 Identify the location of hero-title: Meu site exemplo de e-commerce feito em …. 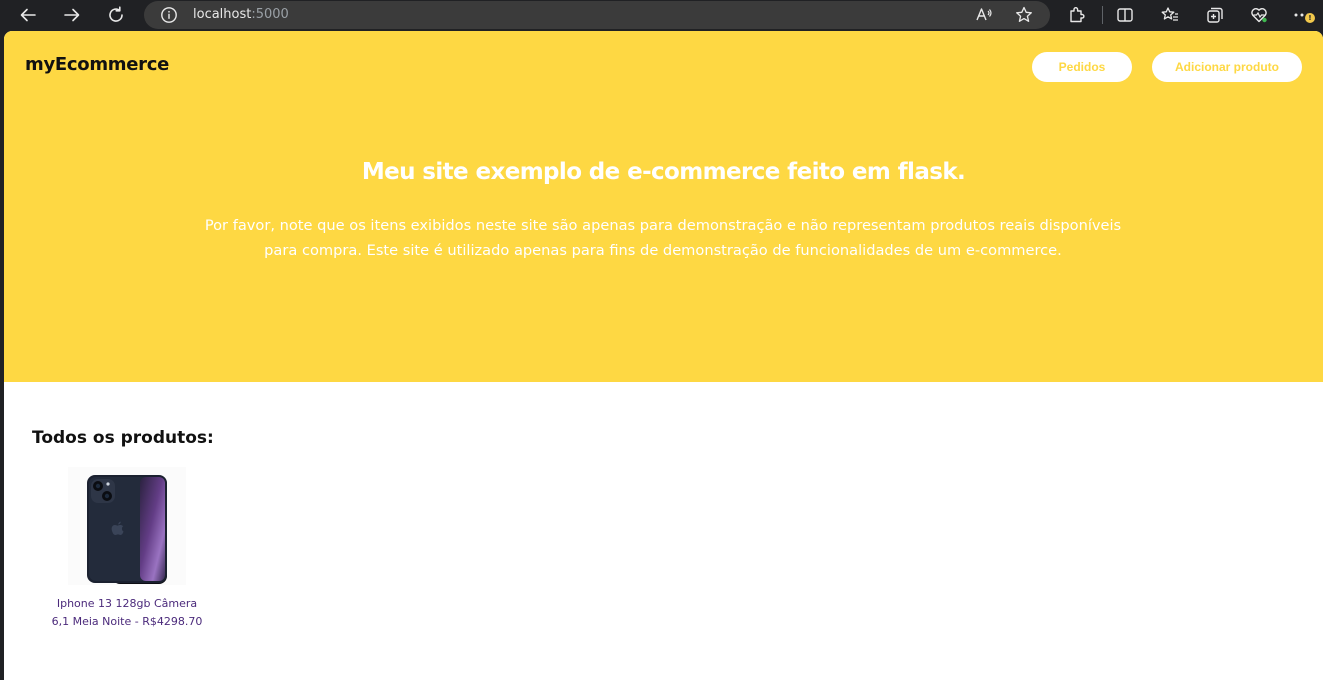
(663, 172).